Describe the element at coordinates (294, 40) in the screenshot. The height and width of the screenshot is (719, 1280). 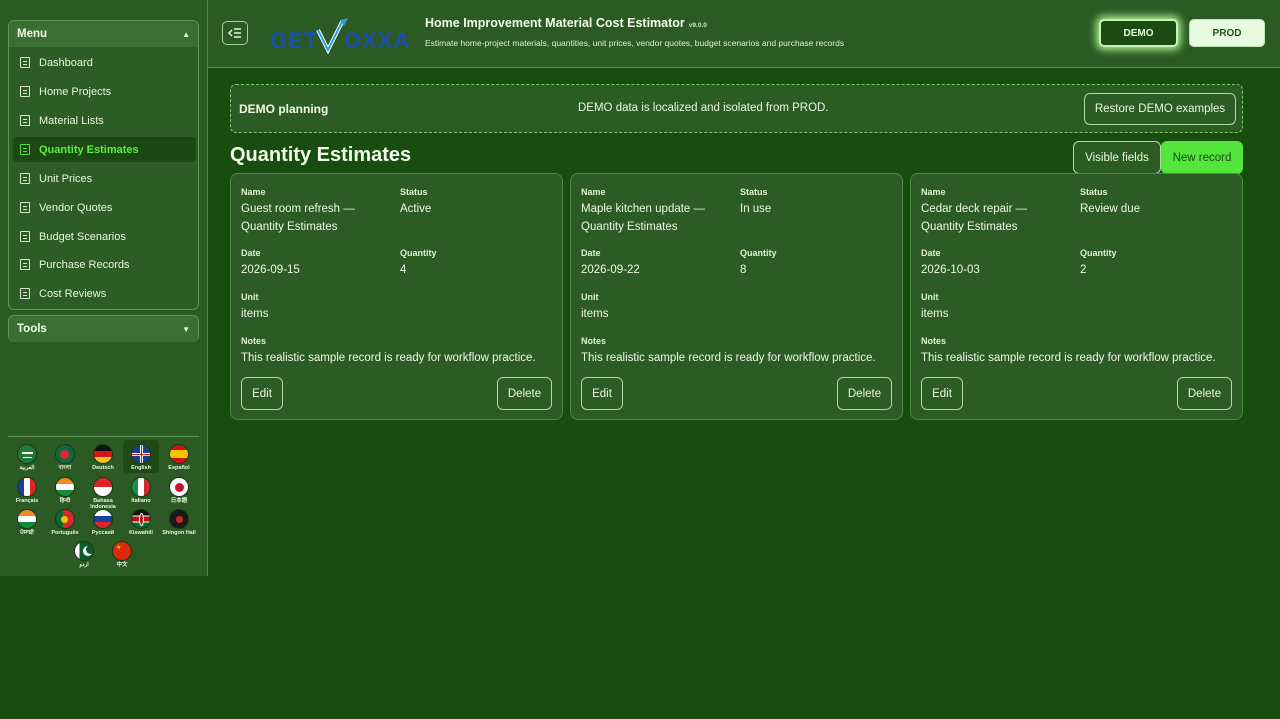
I see `svg-text: GET` at that location.